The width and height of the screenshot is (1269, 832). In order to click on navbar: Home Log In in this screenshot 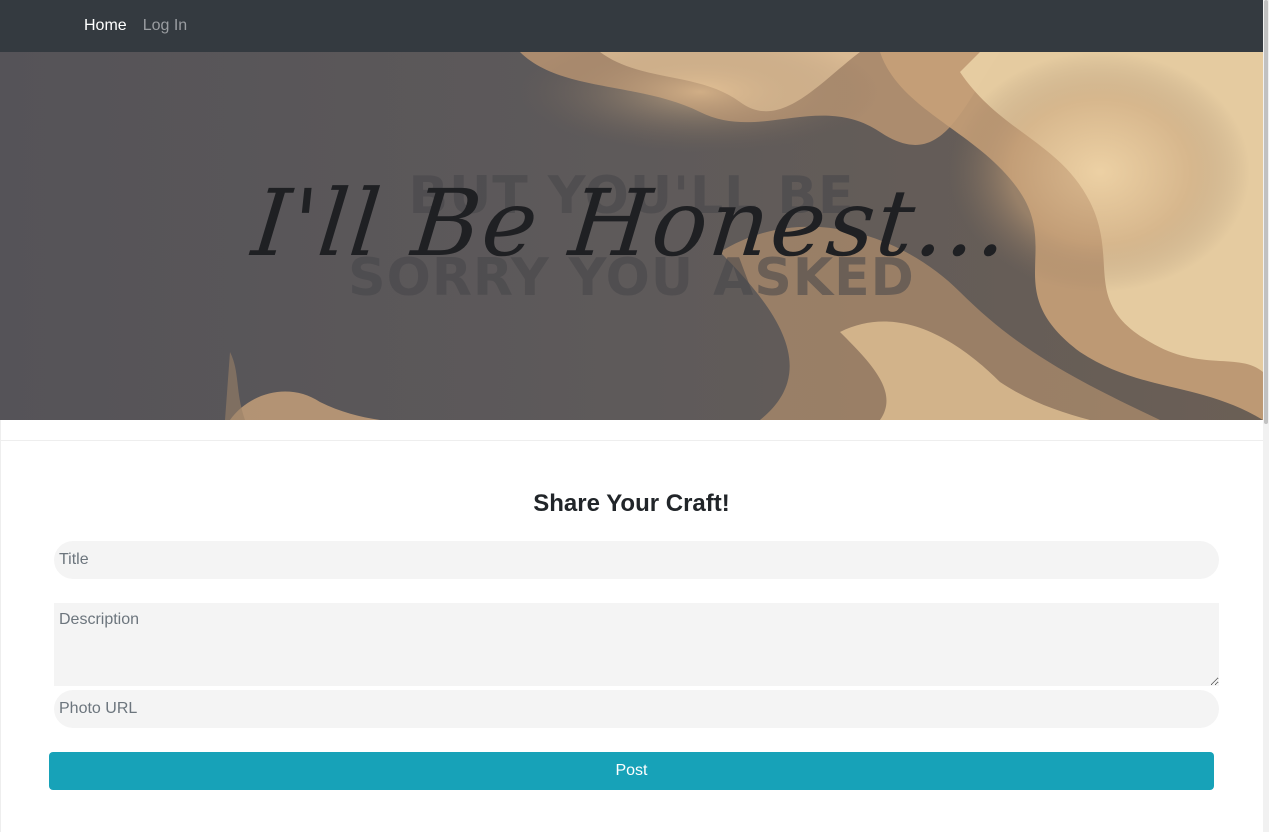, I will do `click(632, 26)`.